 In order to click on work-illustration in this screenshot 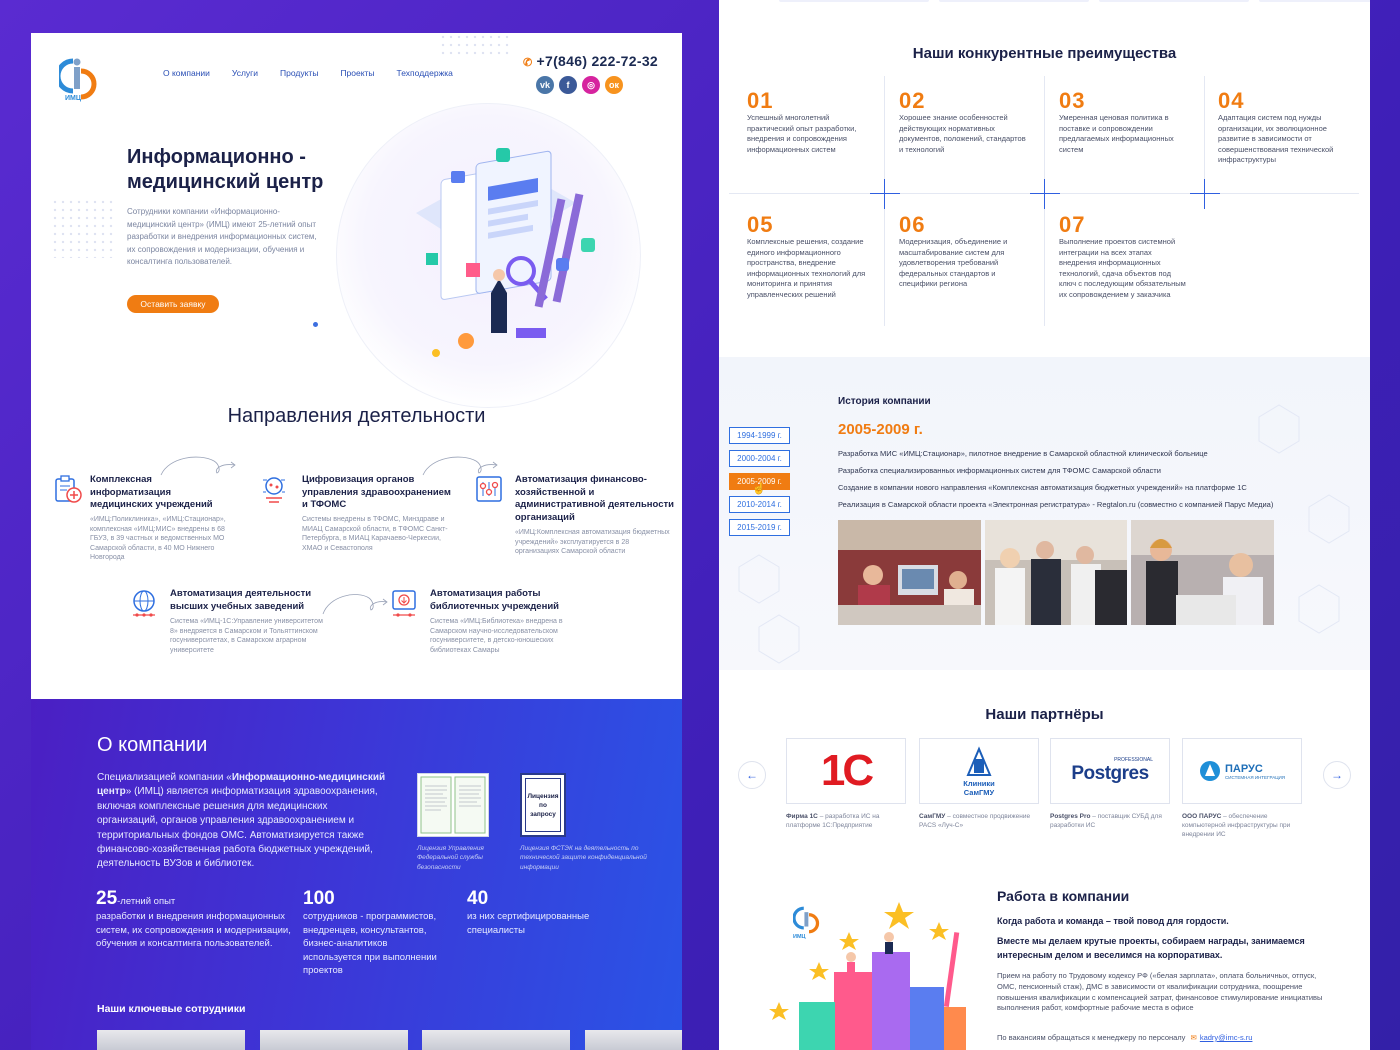, I will do `click(867, 976)`.